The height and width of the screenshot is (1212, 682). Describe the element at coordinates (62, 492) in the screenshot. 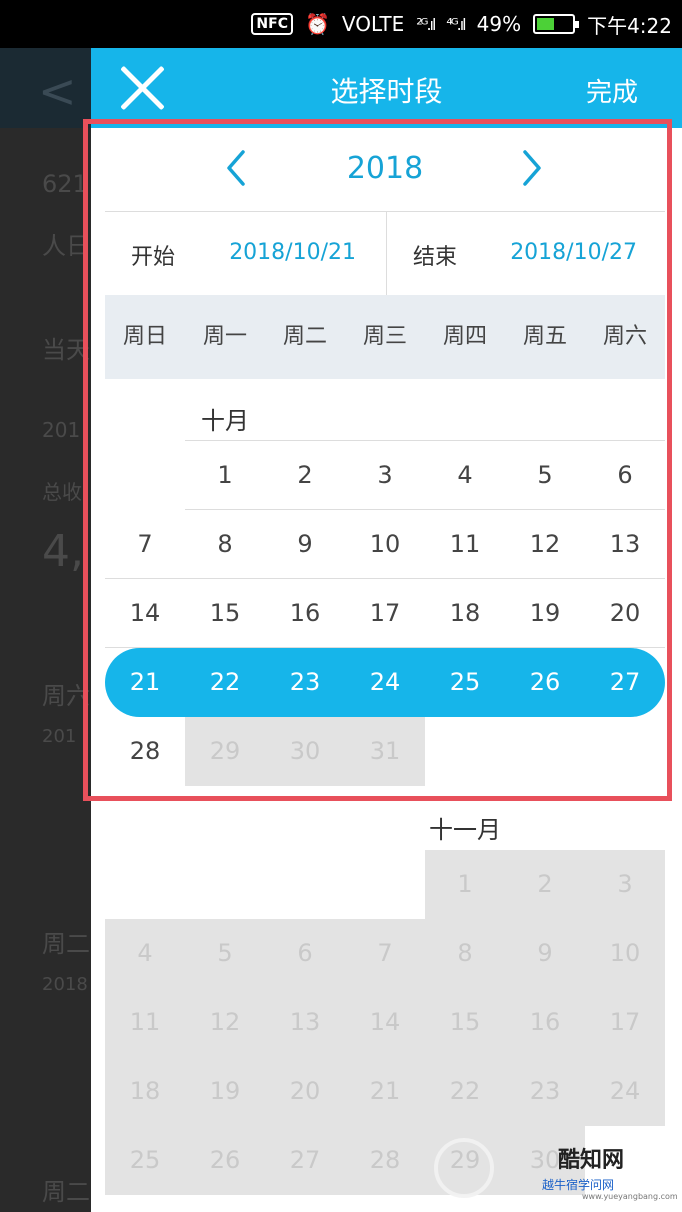

I see `bg-text: 总收` at that location.